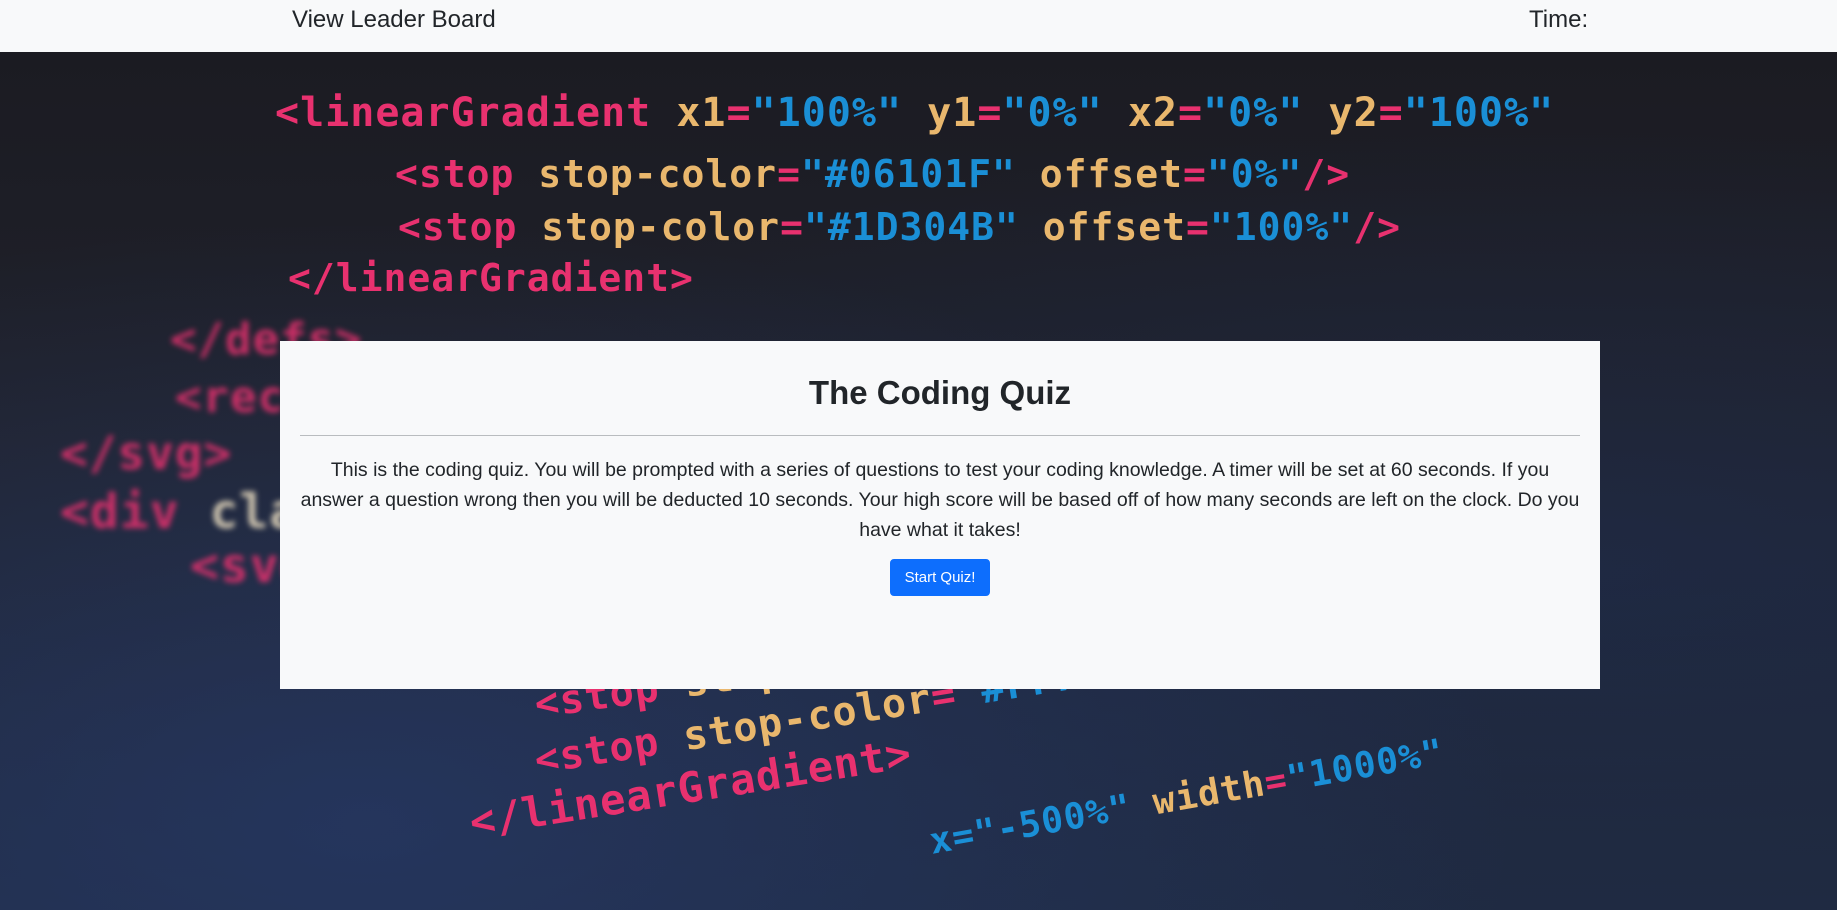 This screenshot has width=1837, height=910. Describe the element at coordinates (911, 227) in the screenshot. I see `code-token: "#1D304B"` at that location.